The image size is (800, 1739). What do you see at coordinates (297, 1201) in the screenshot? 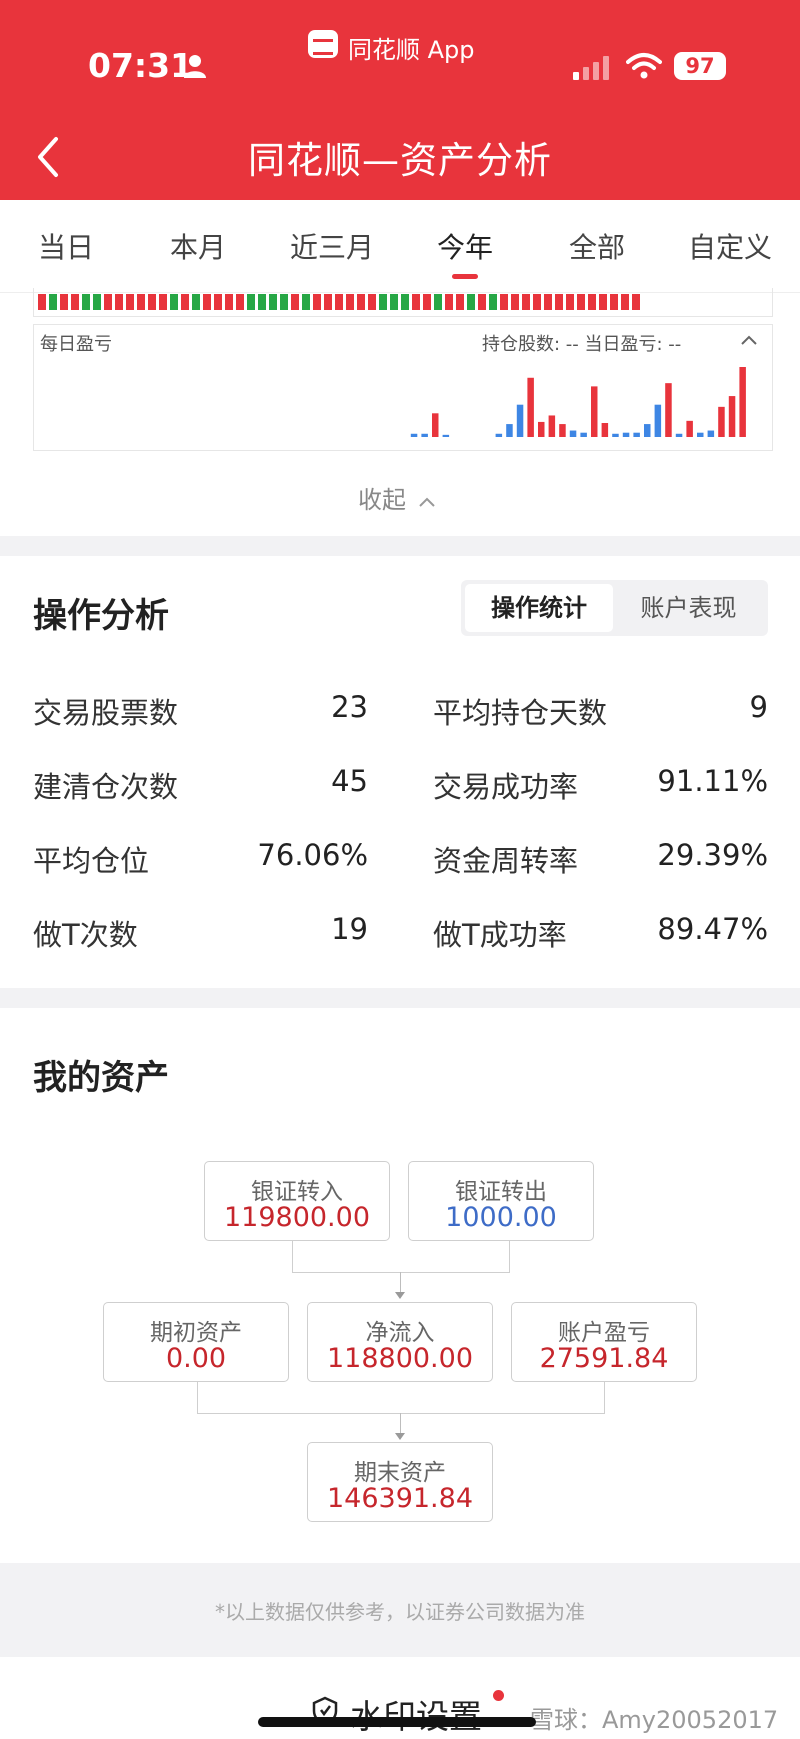
I see `bank-transfer-in-card: 银证转入 119800.00` at bounding box center [297, 1201].